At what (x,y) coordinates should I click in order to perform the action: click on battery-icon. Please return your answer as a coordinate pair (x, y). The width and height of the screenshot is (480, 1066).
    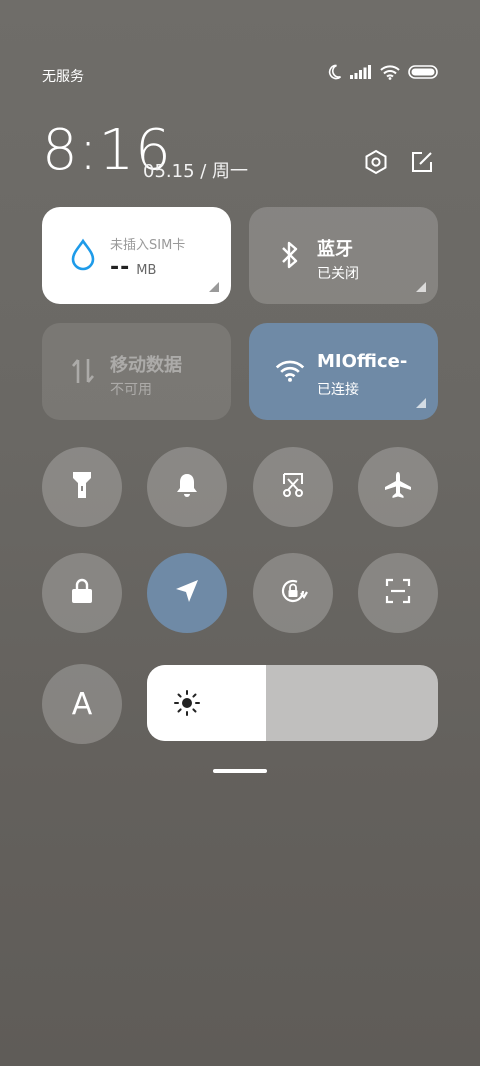
    Looking at the image, I should click on (423, 72).